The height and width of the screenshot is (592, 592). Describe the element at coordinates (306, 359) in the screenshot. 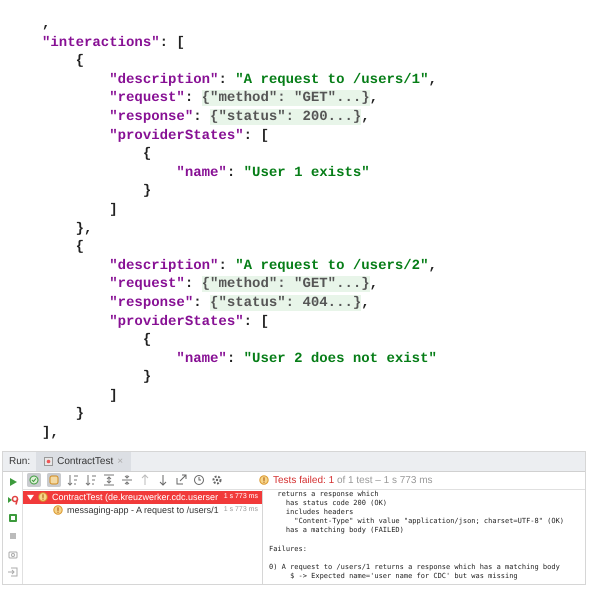

I see `code-line: "name": "User 2 does not exist"` at that location.